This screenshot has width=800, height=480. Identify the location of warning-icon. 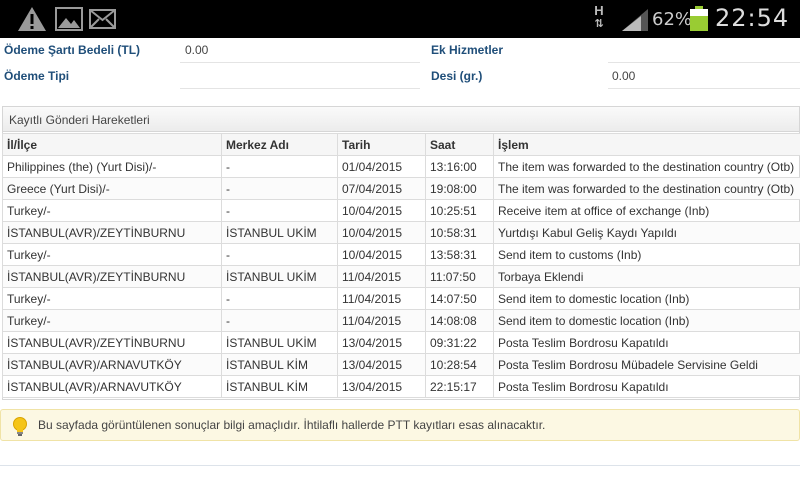
(32, 19).